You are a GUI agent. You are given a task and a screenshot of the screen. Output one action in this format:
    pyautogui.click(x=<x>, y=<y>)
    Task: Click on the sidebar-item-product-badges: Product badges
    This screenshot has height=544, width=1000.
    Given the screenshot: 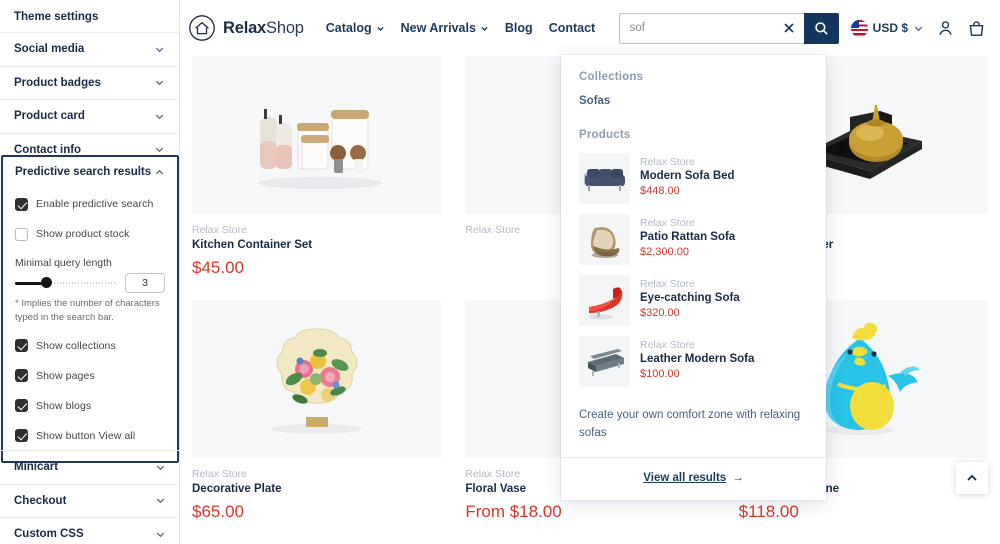 What is the action you would take?
    pyautogui.click(x=89, y=82)
    